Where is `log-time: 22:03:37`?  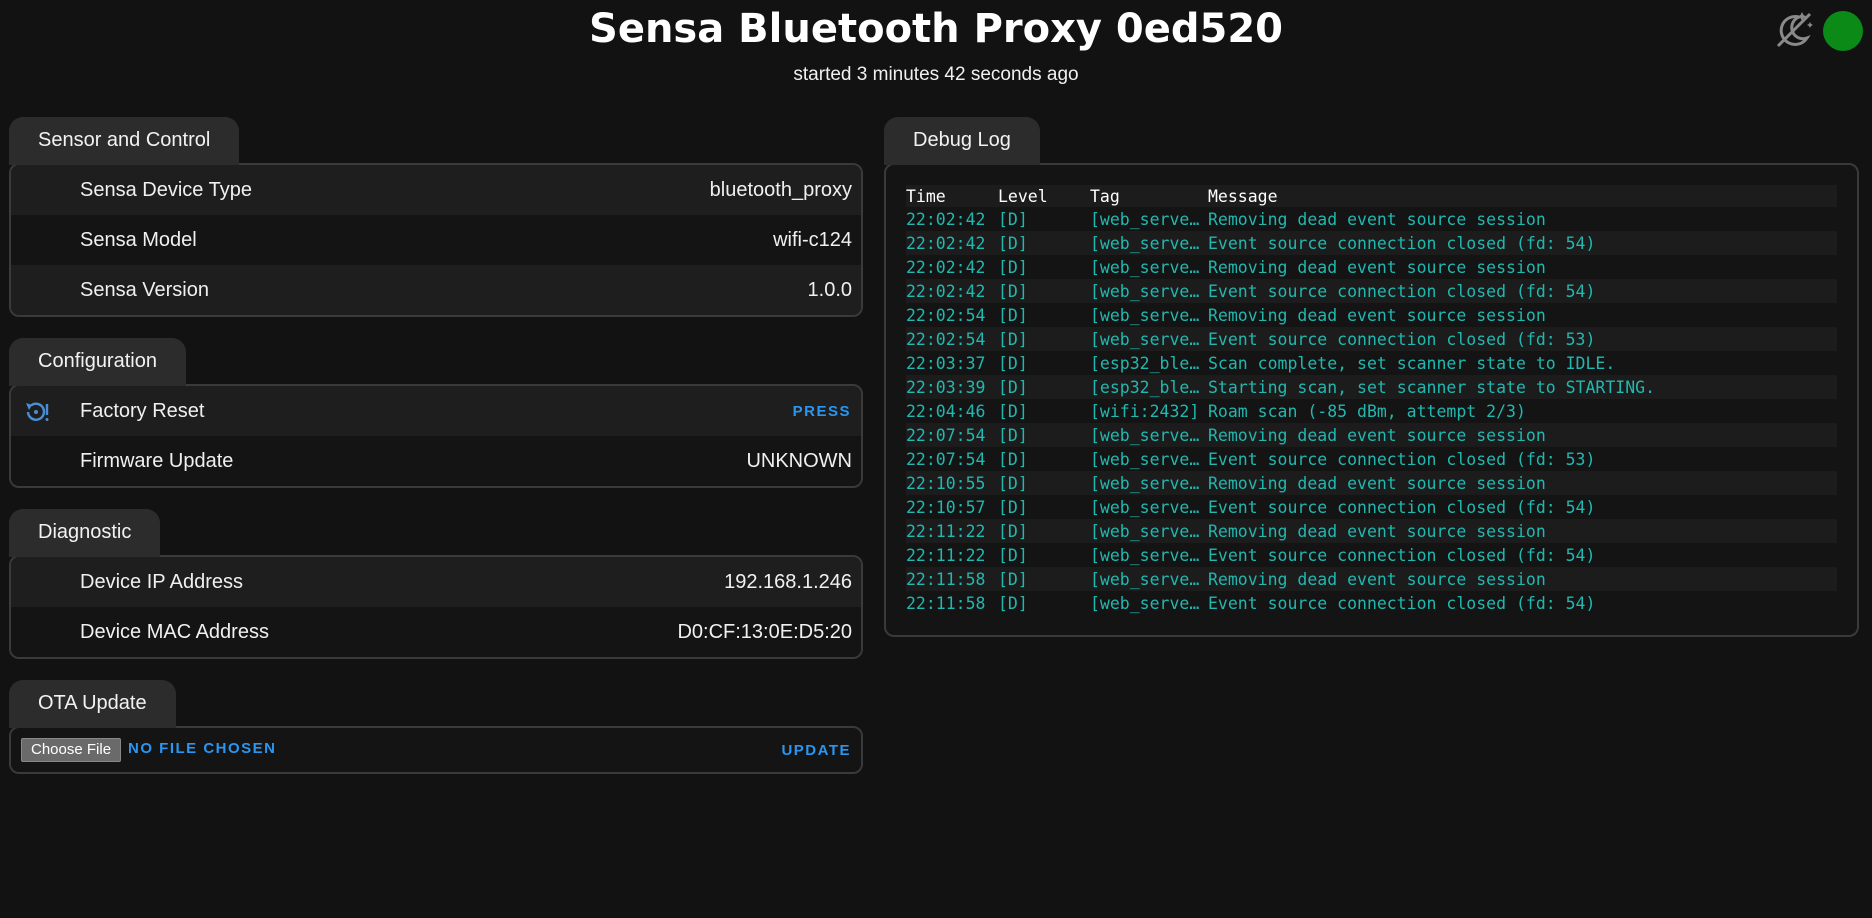
log-time: 22:03:37 is located at coordinates (946, 363).